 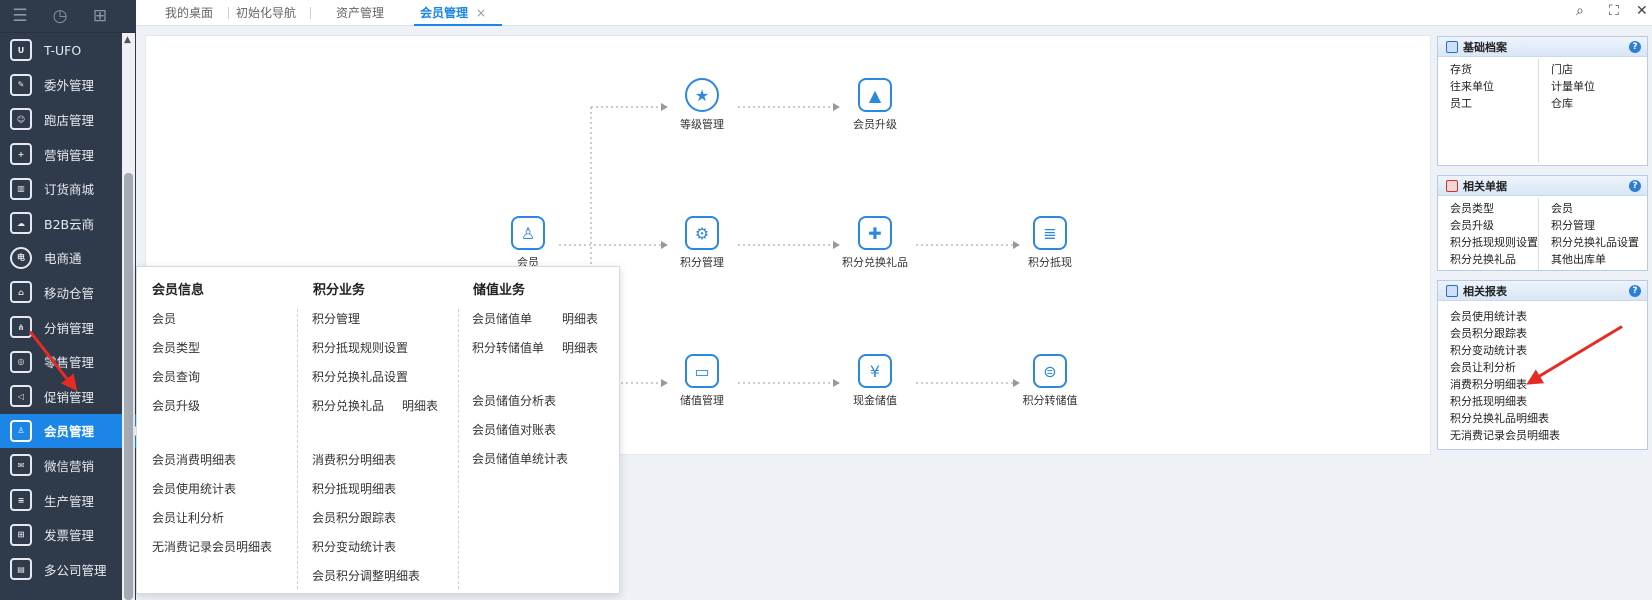 I want to click on flow-node-deduct: ≣ 积分抵现, so click(x=1050, y=243).